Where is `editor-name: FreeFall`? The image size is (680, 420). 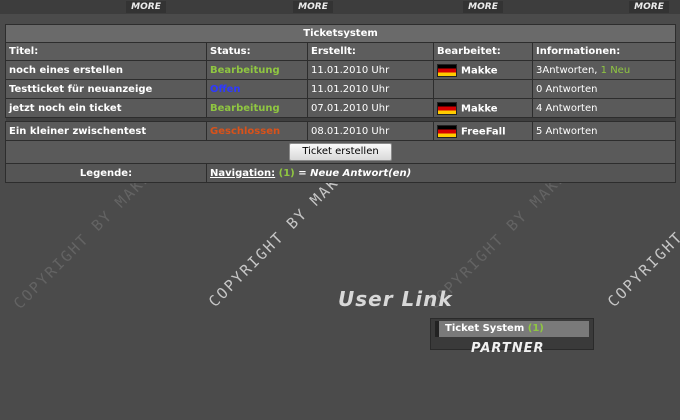 editor-name: FreeFall is located at coordinates (483, 131).